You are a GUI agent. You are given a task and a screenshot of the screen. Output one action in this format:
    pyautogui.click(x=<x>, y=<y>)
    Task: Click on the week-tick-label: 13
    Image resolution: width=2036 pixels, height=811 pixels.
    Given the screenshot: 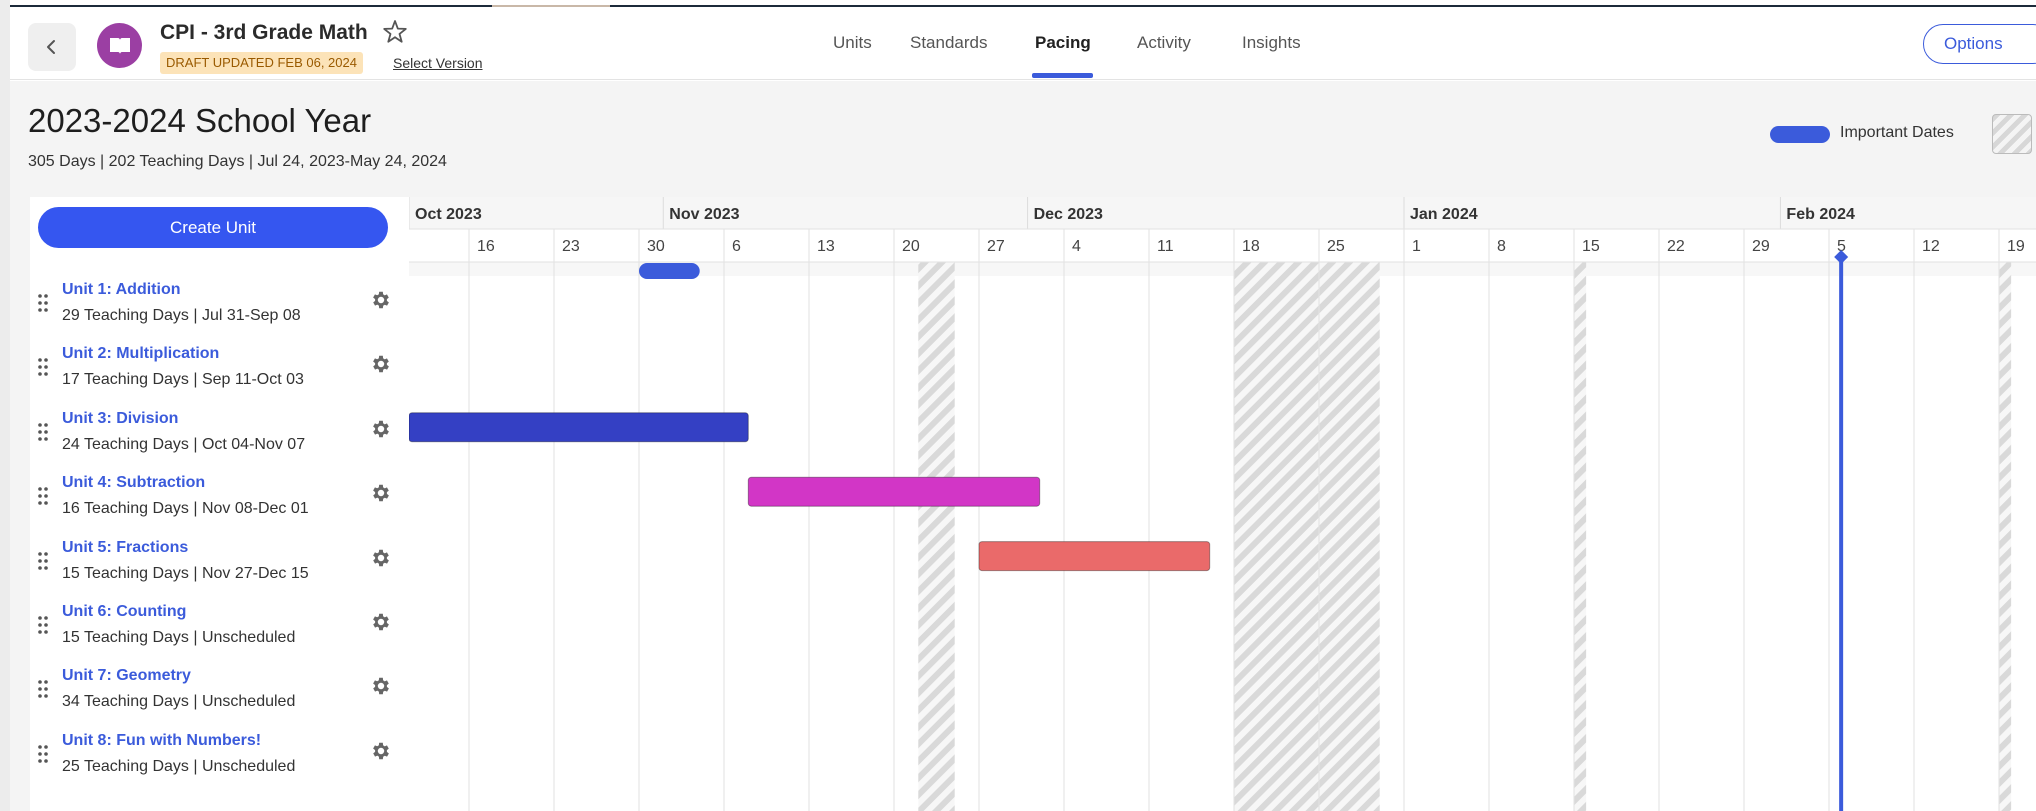 What is the action you would take?
    pyautogui.click(x=826, y=246)
    